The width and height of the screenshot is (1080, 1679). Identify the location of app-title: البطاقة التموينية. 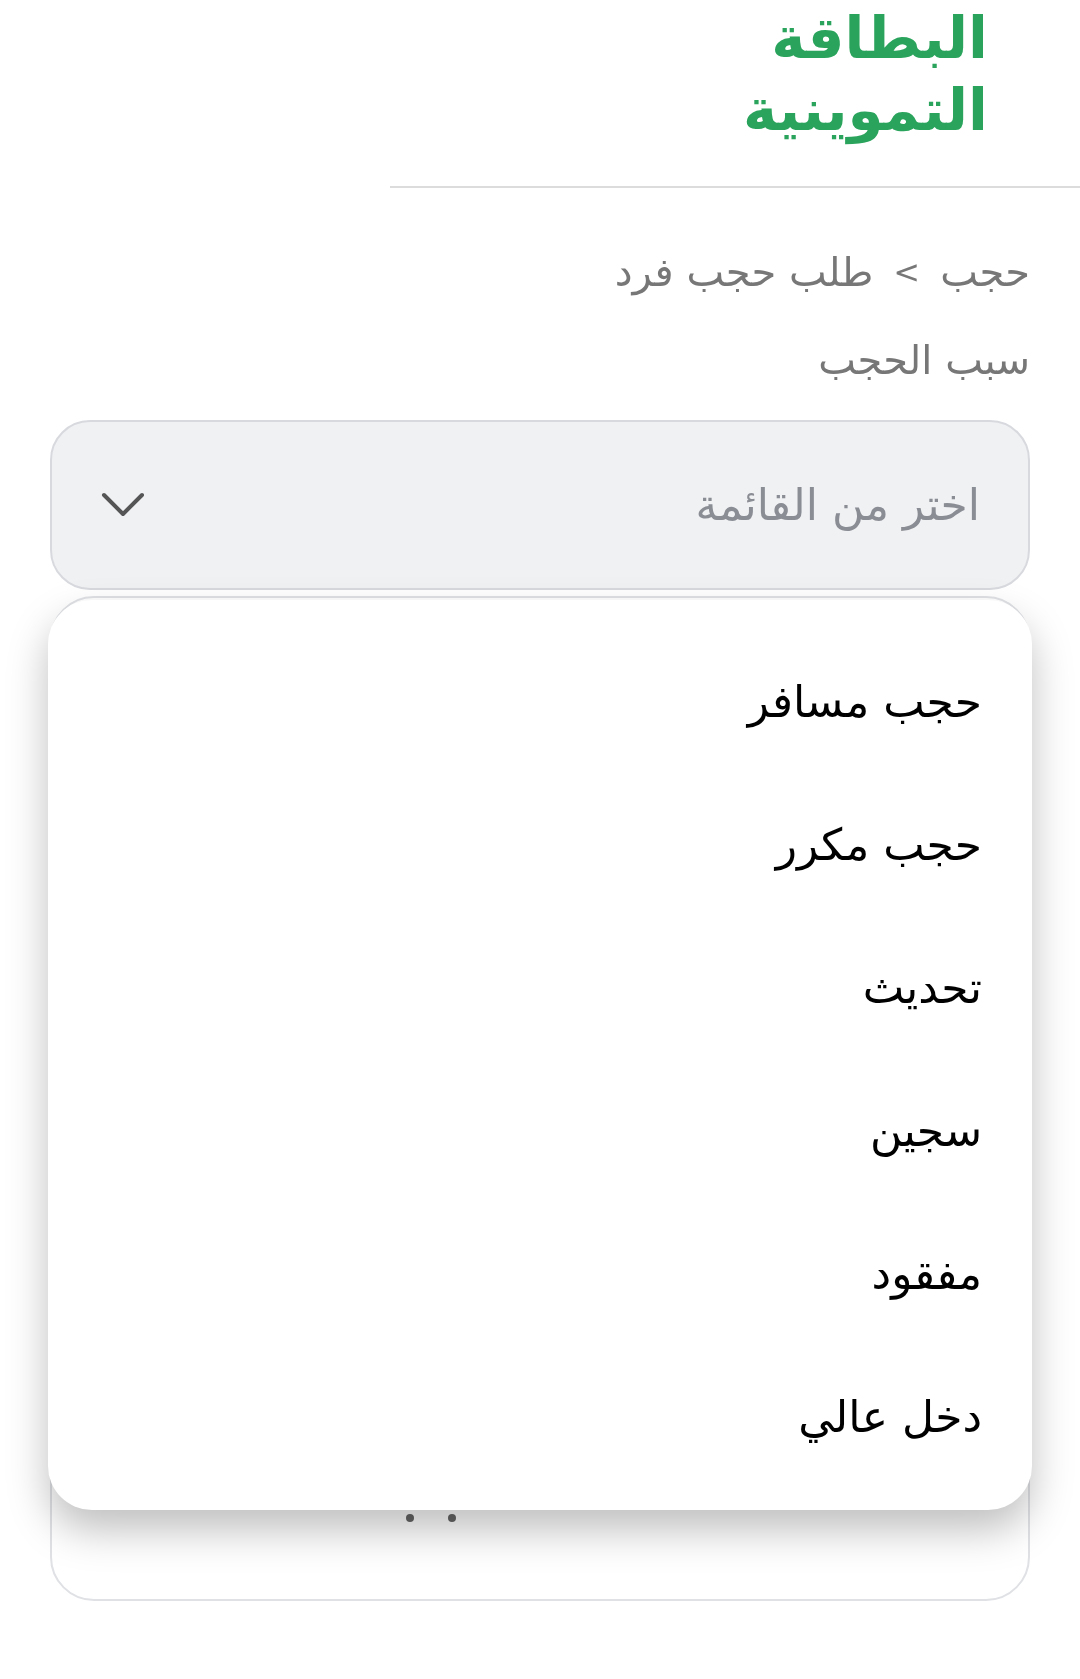
(865, 74).